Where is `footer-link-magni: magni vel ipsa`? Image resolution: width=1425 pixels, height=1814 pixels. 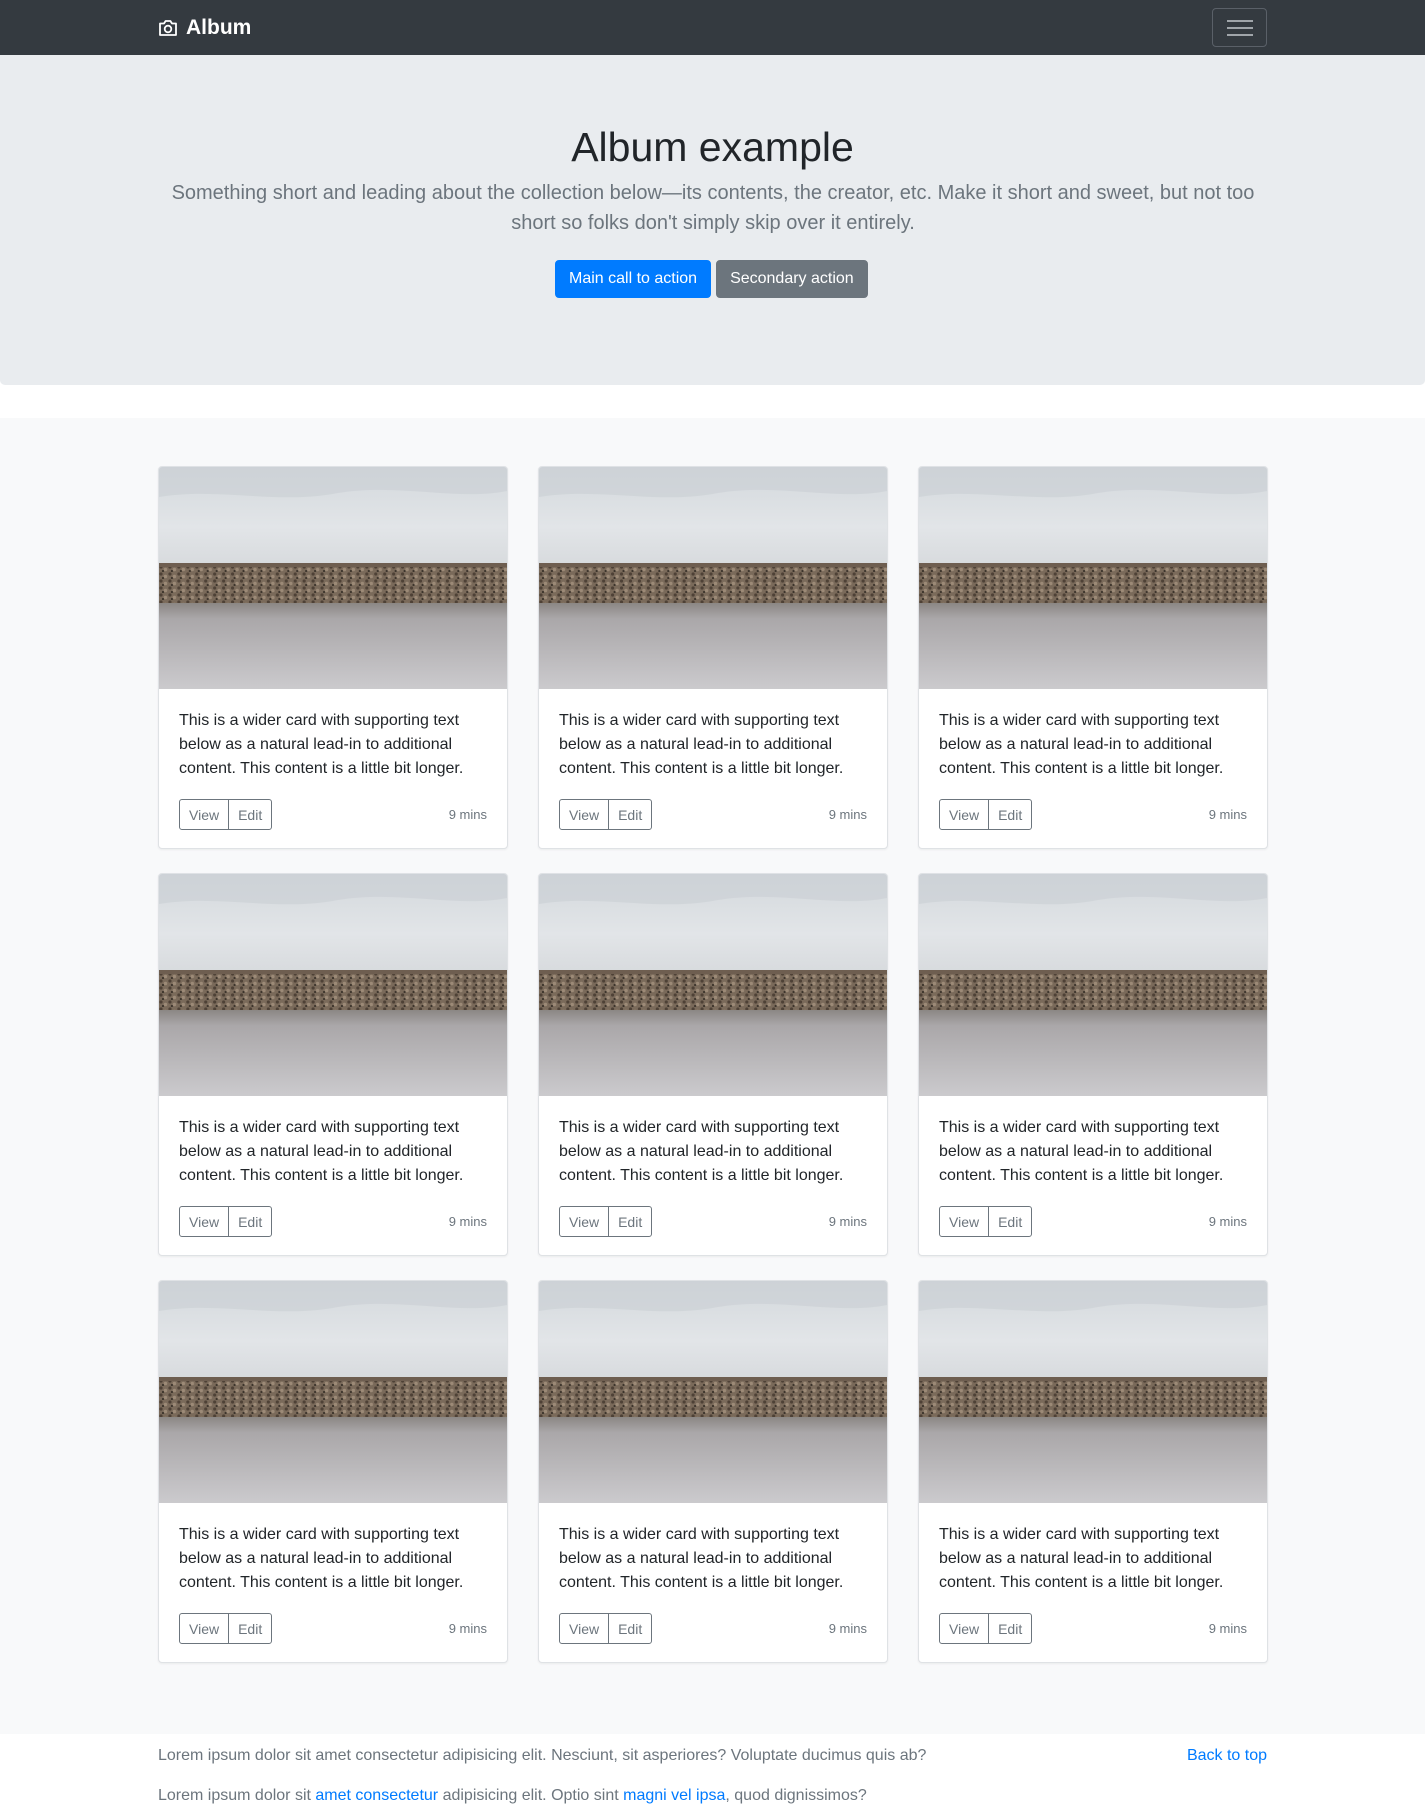
footer-link-magni: magni vel ipsa is located at coordinates (674, 1795).